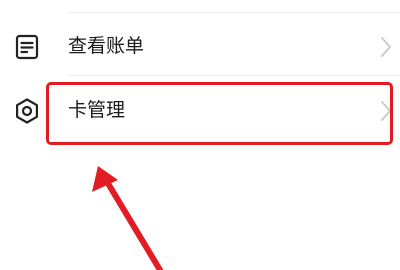 The image size is (400, 270). What do you see at coordinates (106, 46) in the screenshot?
I see `menu-item-label: 查看账单` at bounding box center [106, 46].